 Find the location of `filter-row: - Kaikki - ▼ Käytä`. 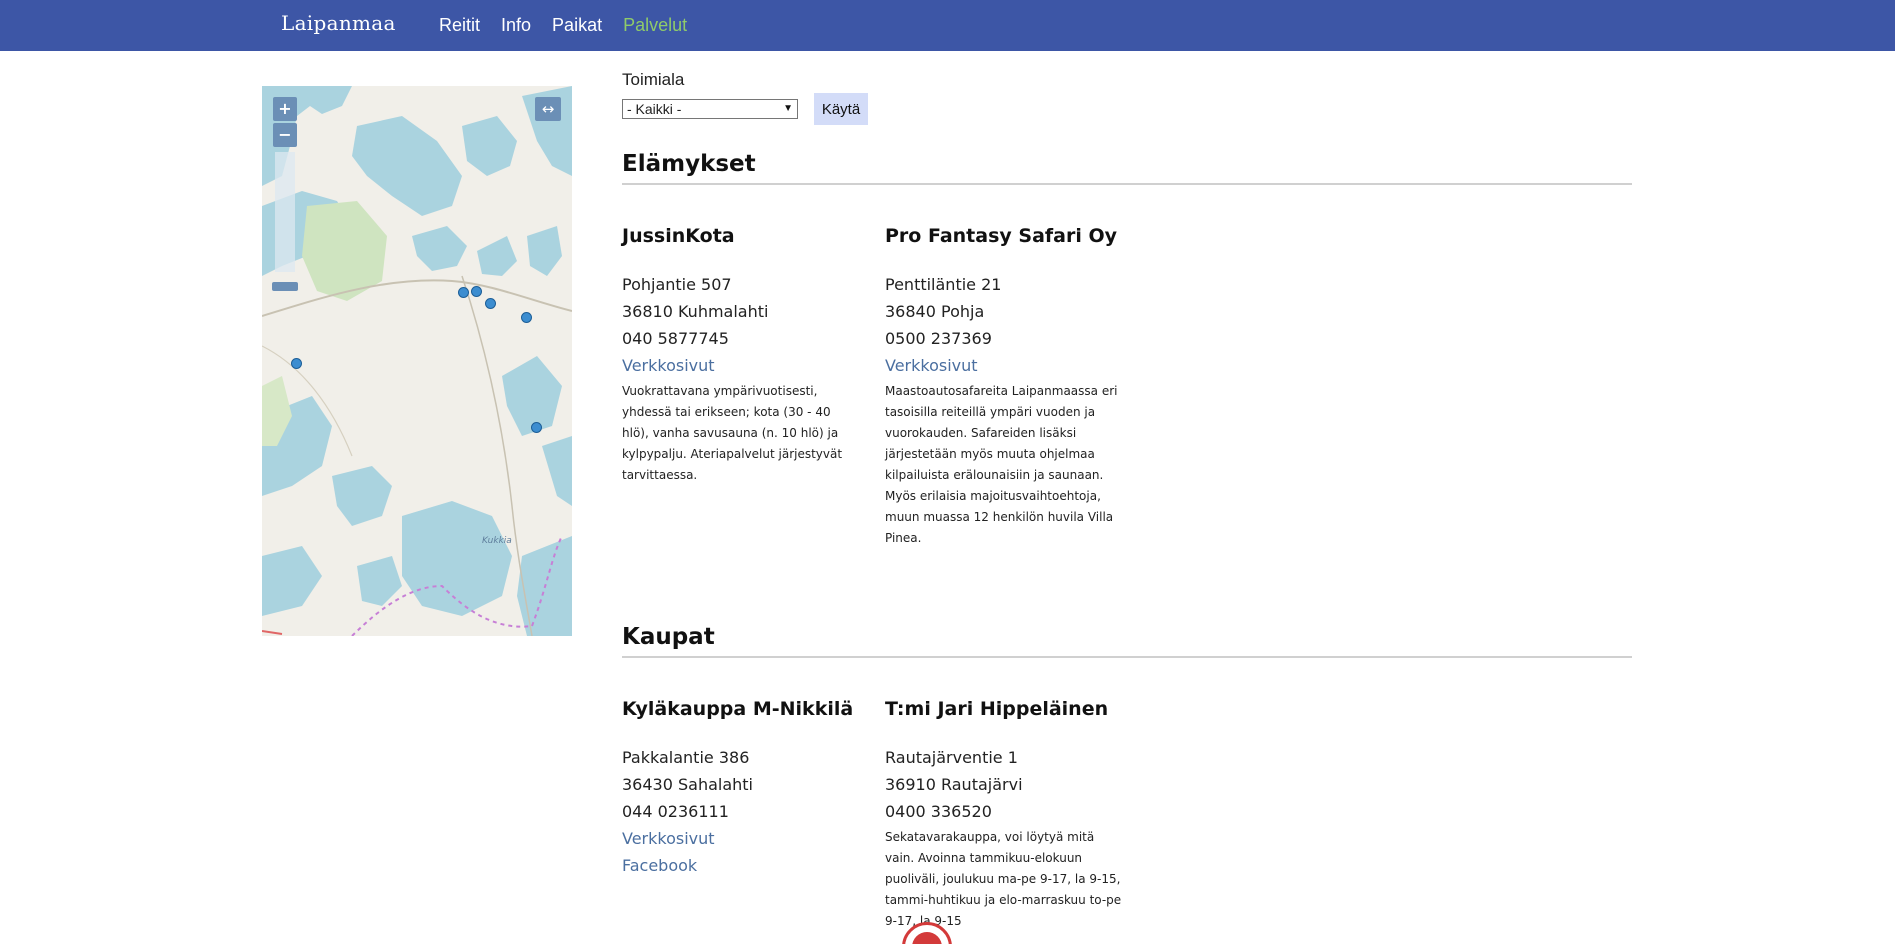

filter-row: - Kaikki - ▼ Käytä is located at coordinates (1127, 109).